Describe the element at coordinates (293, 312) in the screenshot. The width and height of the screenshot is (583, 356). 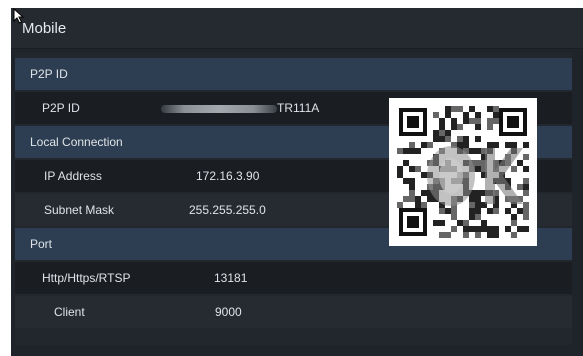
I see `client-port-row: Client 9000` at that location.